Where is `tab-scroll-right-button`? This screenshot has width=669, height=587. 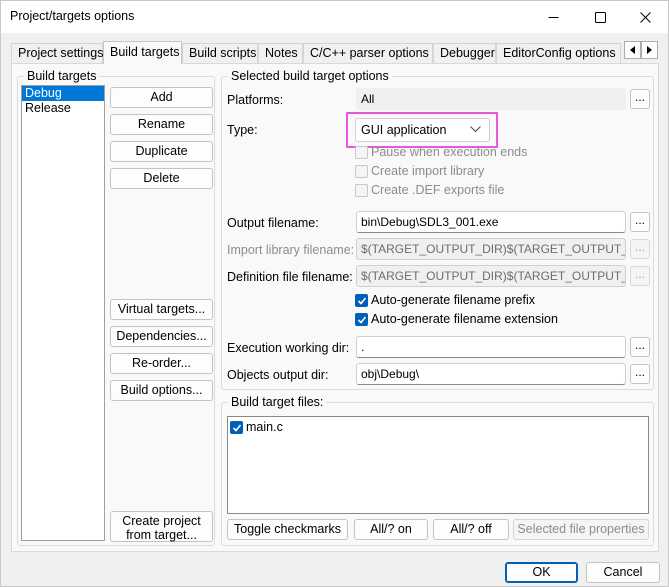 tab-scroll-right-button is located at coordinates (649, 50).